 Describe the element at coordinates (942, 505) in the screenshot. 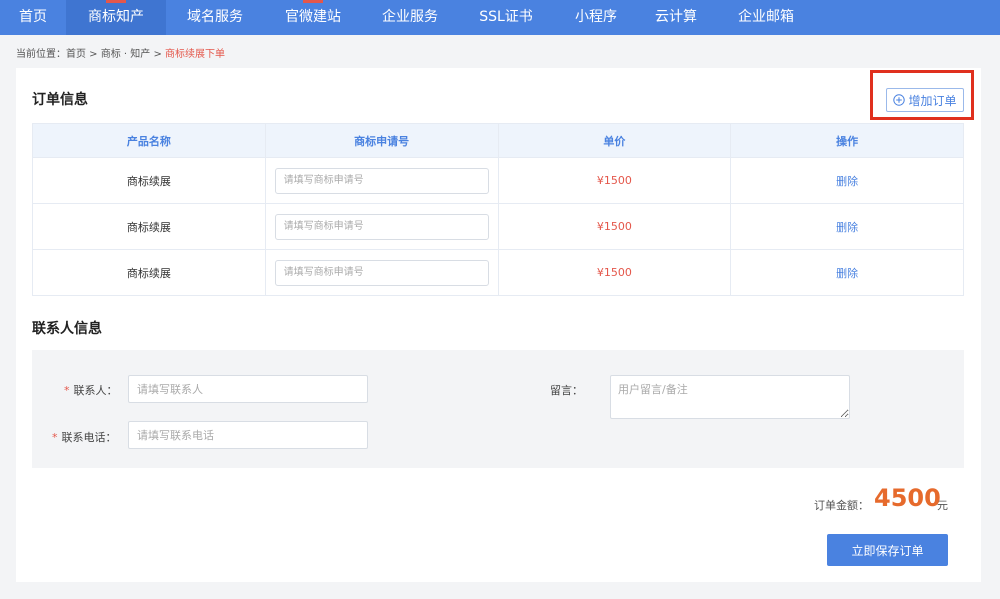

I see `total-unit: 元` at that location.